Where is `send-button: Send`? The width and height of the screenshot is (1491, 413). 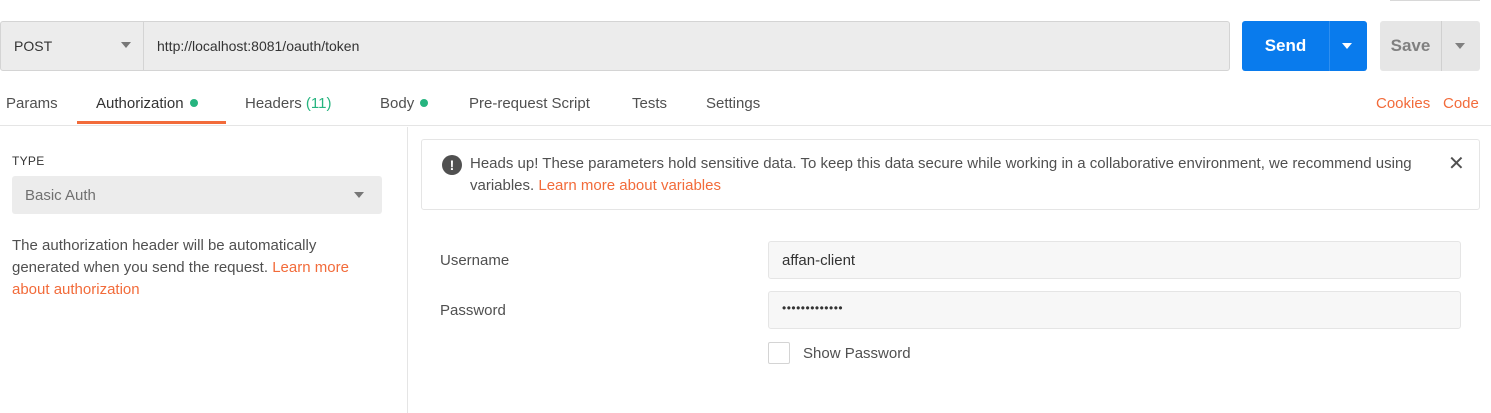 send-button: Send is located at coordinates (1304, 46).